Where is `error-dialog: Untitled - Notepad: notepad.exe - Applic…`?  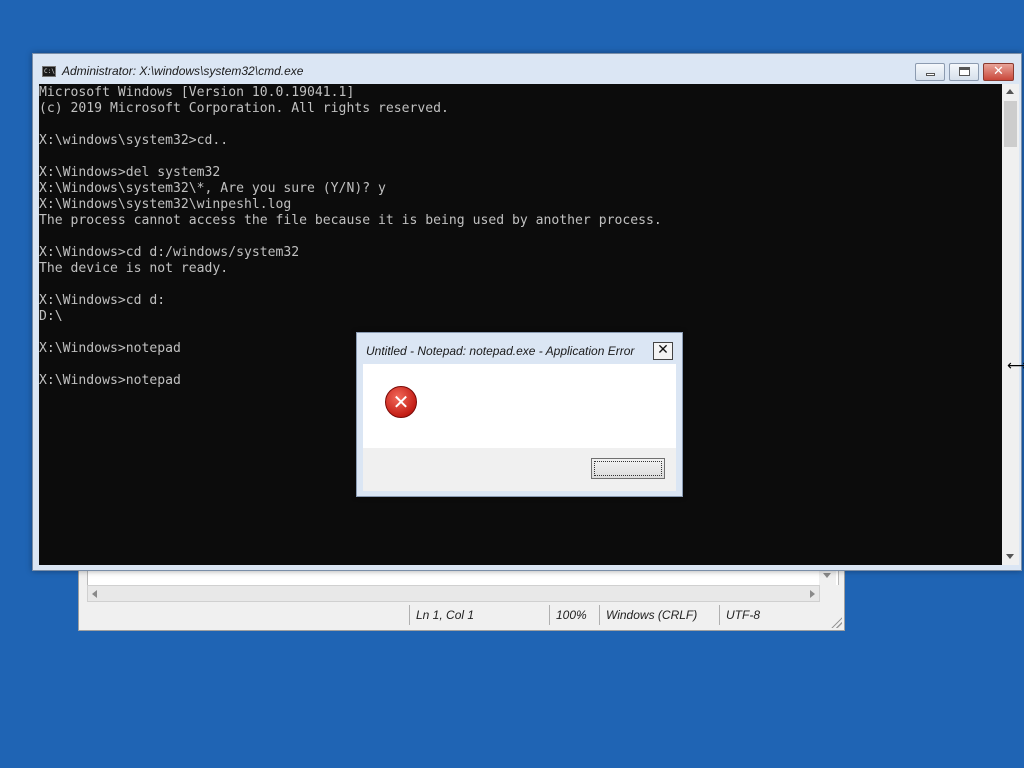
error-dialog: Untitled - Notepad: notepad.exe - Applic… is located at coordinates (519, 414).